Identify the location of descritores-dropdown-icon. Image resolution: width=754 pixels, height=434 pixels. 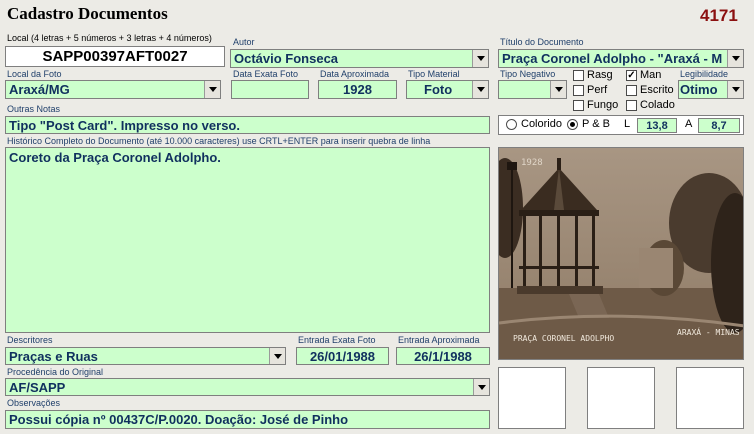
(277, 356).